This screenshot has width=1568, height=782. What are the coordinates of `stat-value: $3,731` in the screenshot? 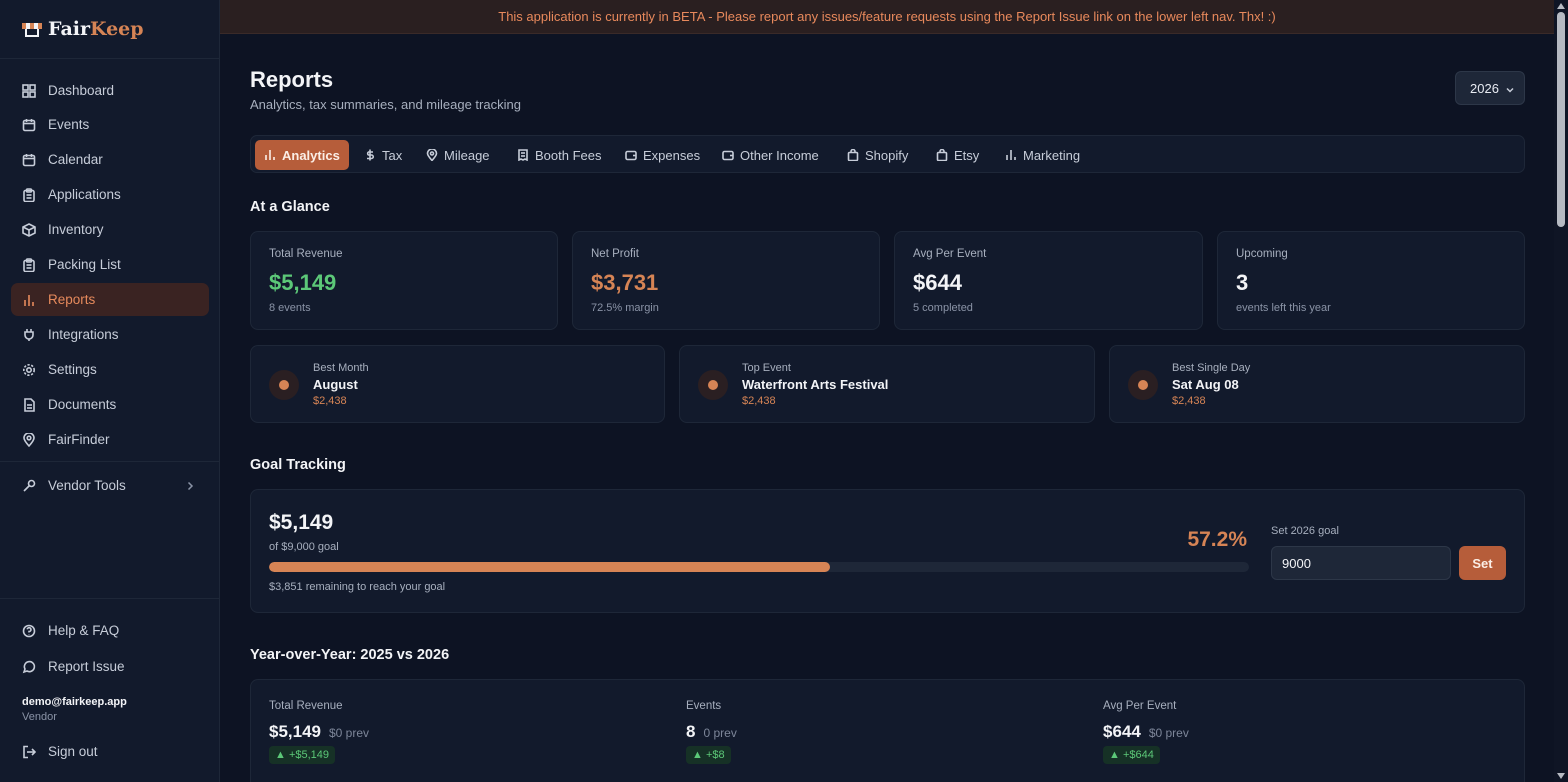 It's located at (625, 282).